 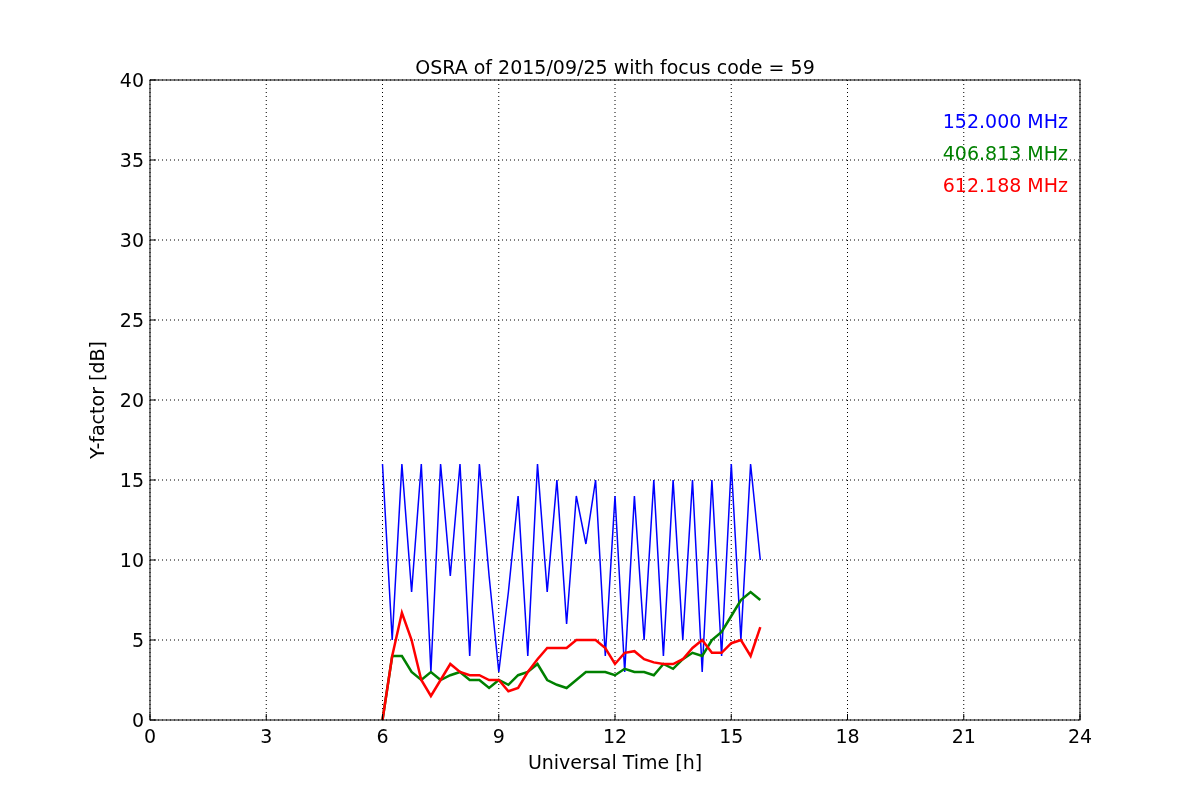 What do you see at coordinates (615, 762) in the screenshot?
I see `x-axis-label: Universal Time [h]` at bounding box center [615, 762].